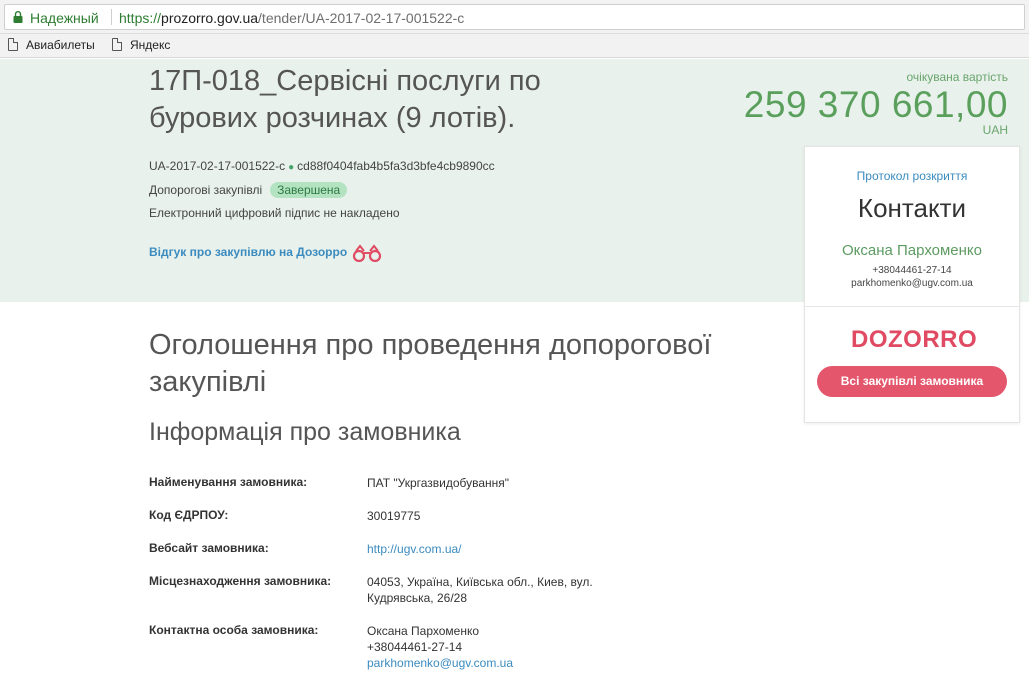 This screenshot has width=1029, height=676. I want to click on bookmark-aviabilety: Авиабилеты, so click(51, 45).